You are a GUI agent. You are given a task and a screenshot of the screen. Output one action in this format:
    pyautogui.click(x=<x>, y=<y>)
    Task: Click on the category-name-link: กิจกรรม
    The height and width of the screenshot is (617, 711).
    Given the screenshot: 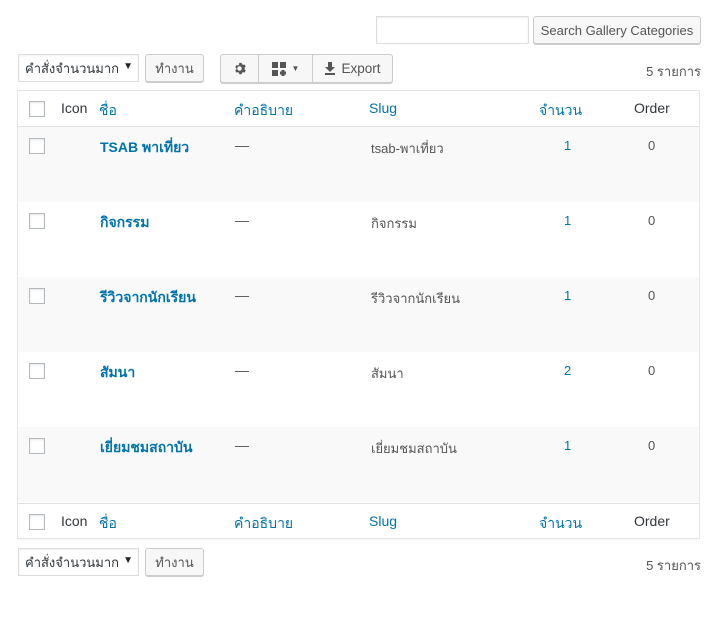 What is the action you would take?
    pyautogui.click(x=124, y=223)
    